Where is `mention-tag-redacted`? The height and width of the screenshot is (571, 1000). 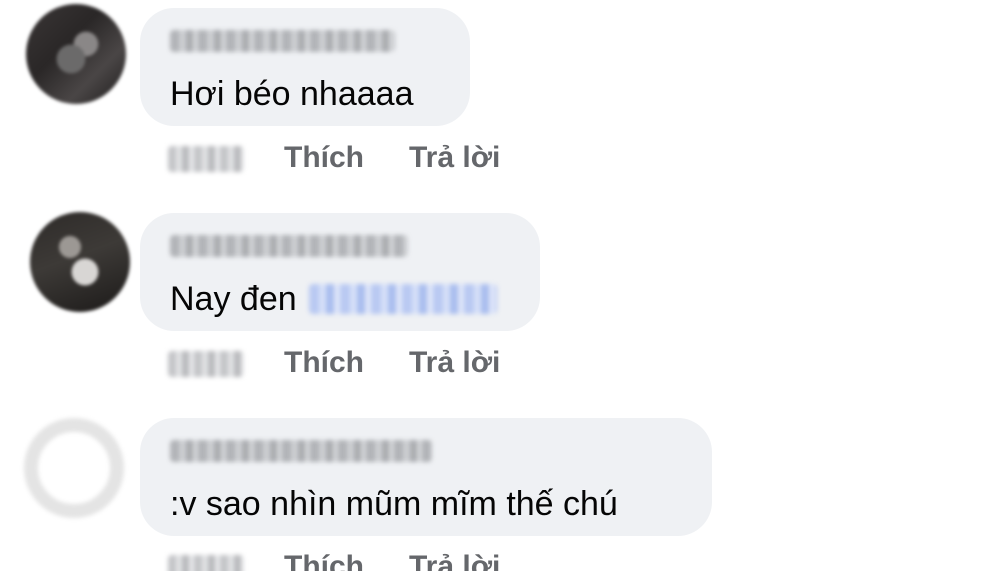 mention-tag-redacted is located at coordinates (402, 299).